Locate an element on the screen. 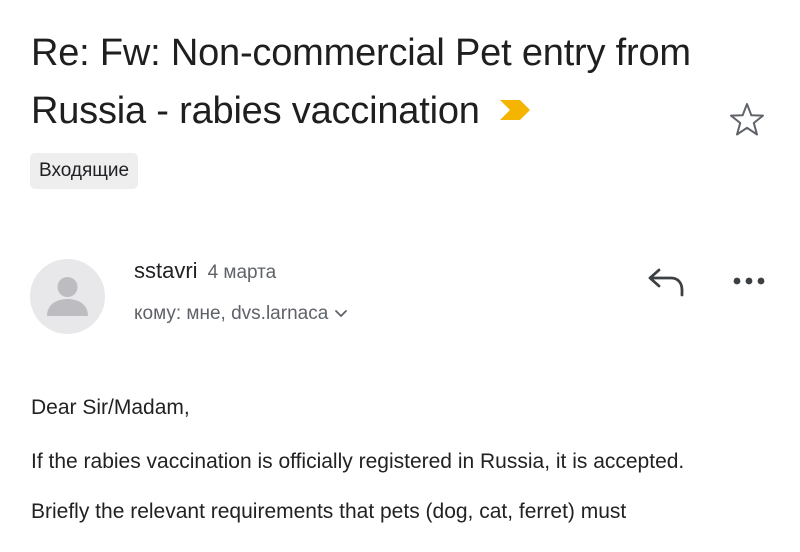  sender-name: sstavri is located at coordinates (166, 270).